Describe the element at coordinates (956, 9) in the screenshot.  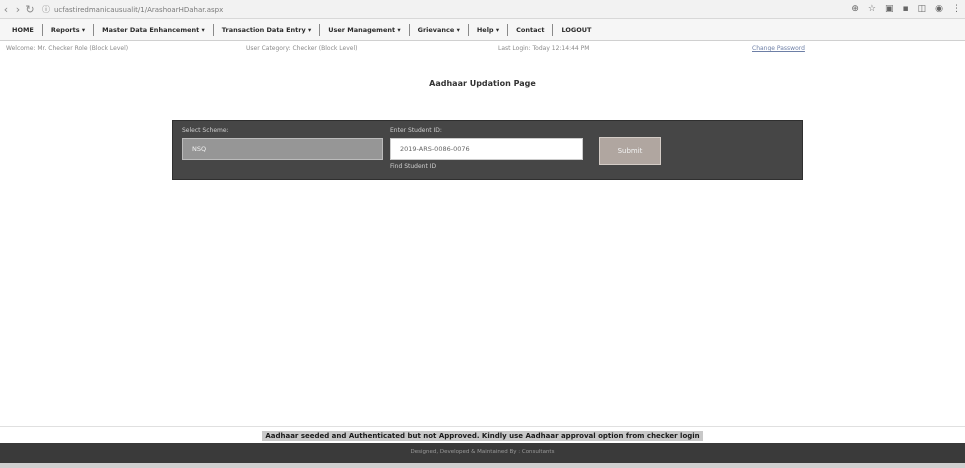
I see `menu-icon: ⋮` at that location.